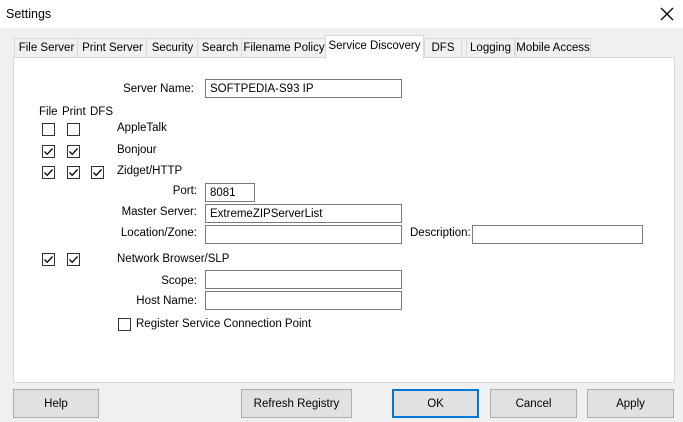 The width and height of the screenshot is (683, 422). I want to click on zidget-dfs-checkbox, so click(97, 172).